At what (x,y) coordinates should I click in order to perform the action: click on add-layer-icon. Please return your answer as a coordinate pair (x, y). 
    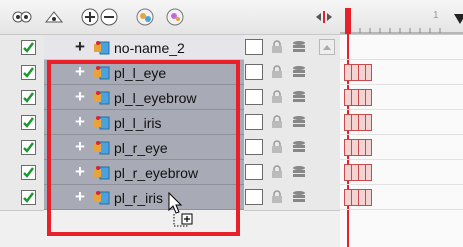
    Looking at the image, I should click on (90, 17).